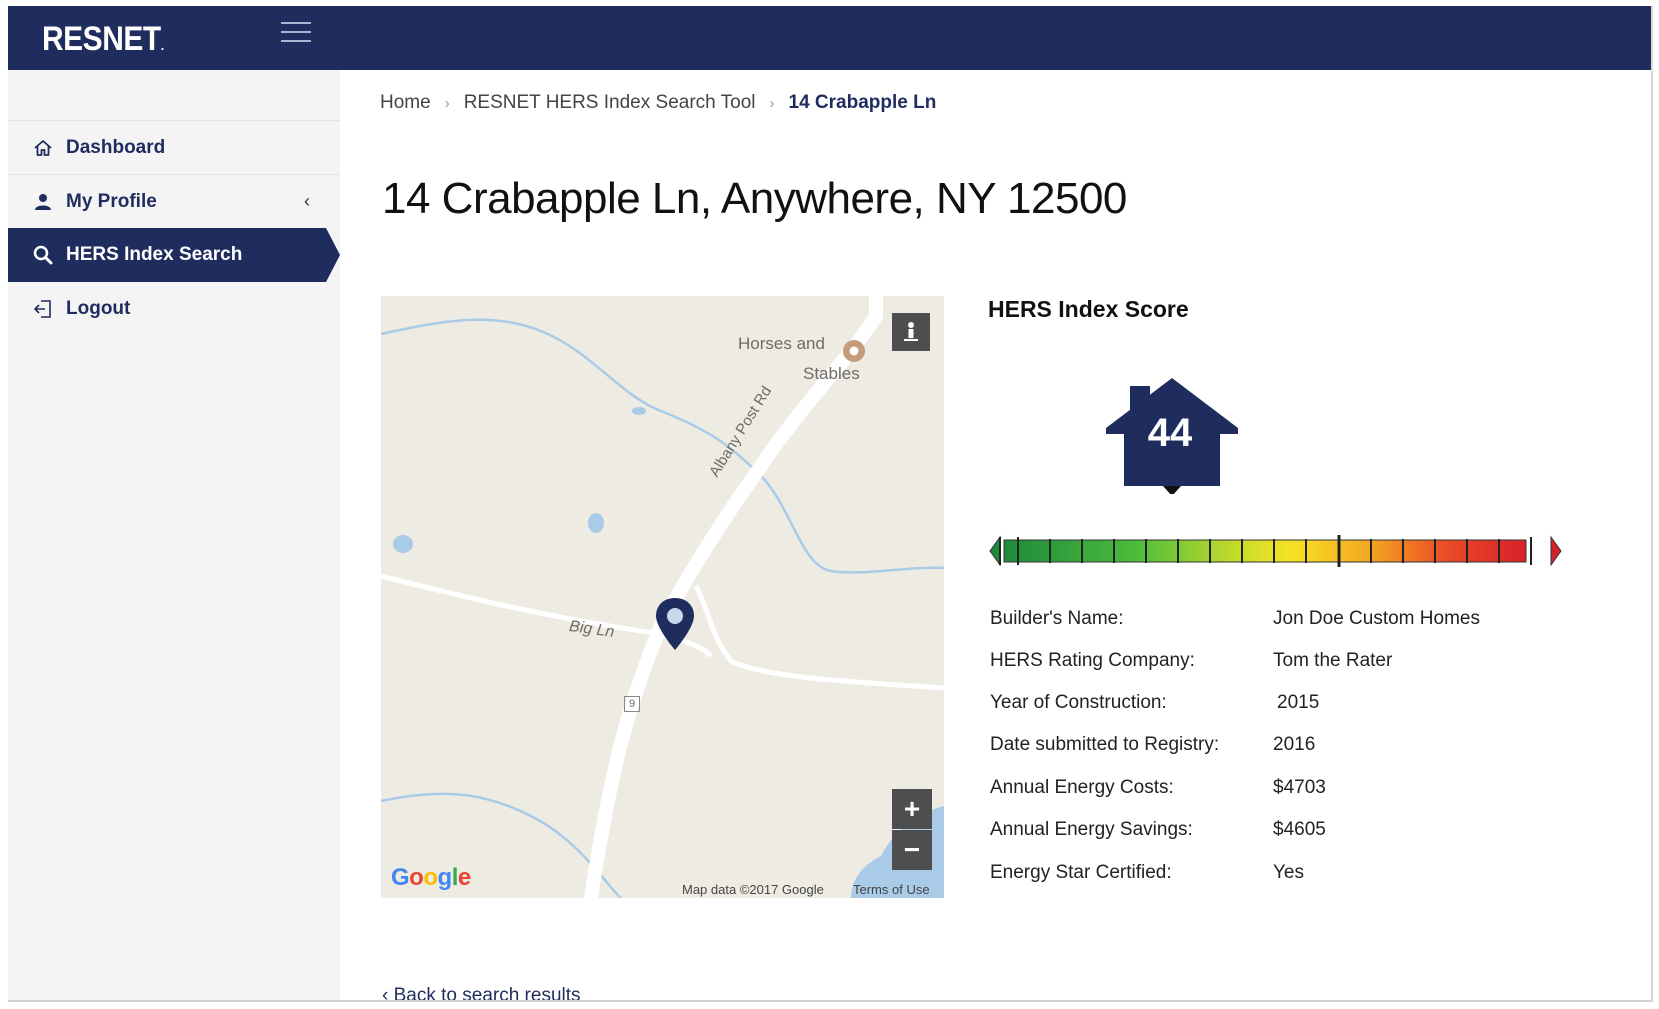  I want to click on breadcrumb-current: 14 Crabapple Ln, so click(862, 102).